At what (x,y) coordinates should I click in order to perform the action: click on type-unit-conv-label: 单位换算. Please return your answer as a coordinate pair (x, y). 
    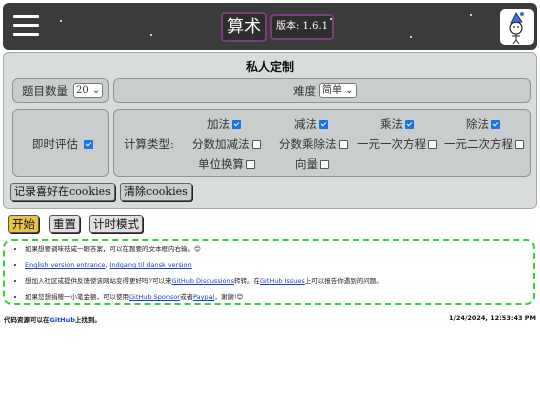
    Looking at the image, I should click on (221, 164).